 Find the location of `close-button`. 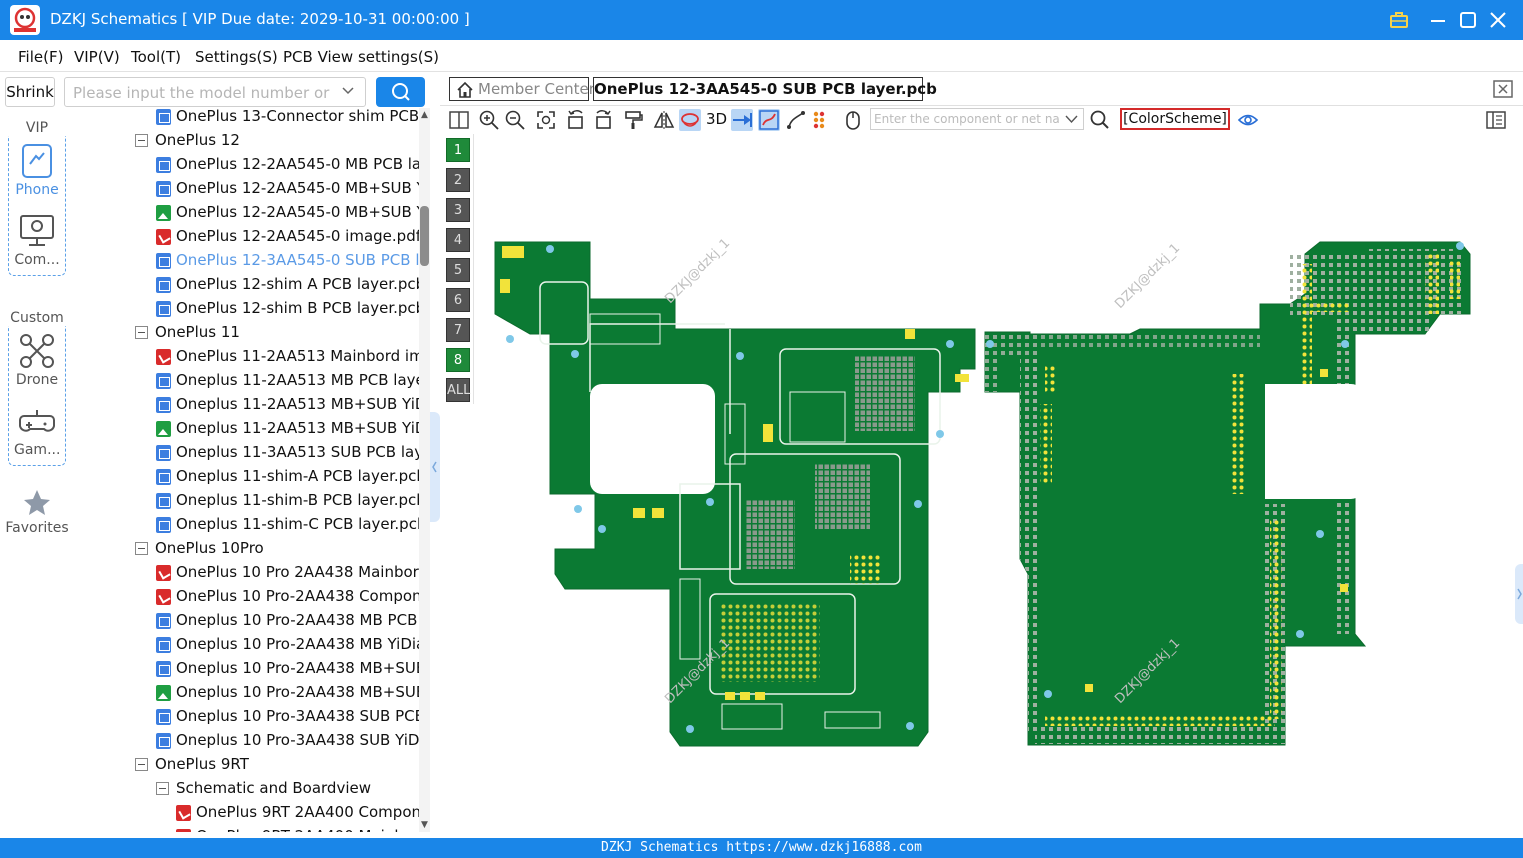

close-button is located at coordinates (1498, 20).